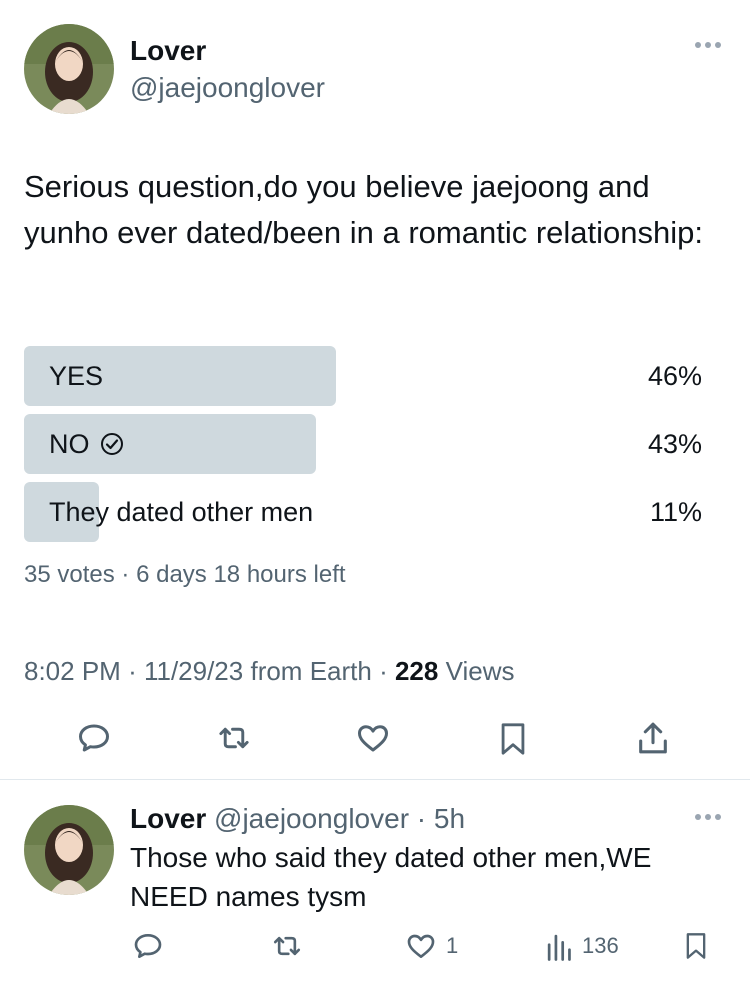 The height and width of the screenshot is (996, 750). I want to click on poll-option: NO 43%, so click(363, 444).